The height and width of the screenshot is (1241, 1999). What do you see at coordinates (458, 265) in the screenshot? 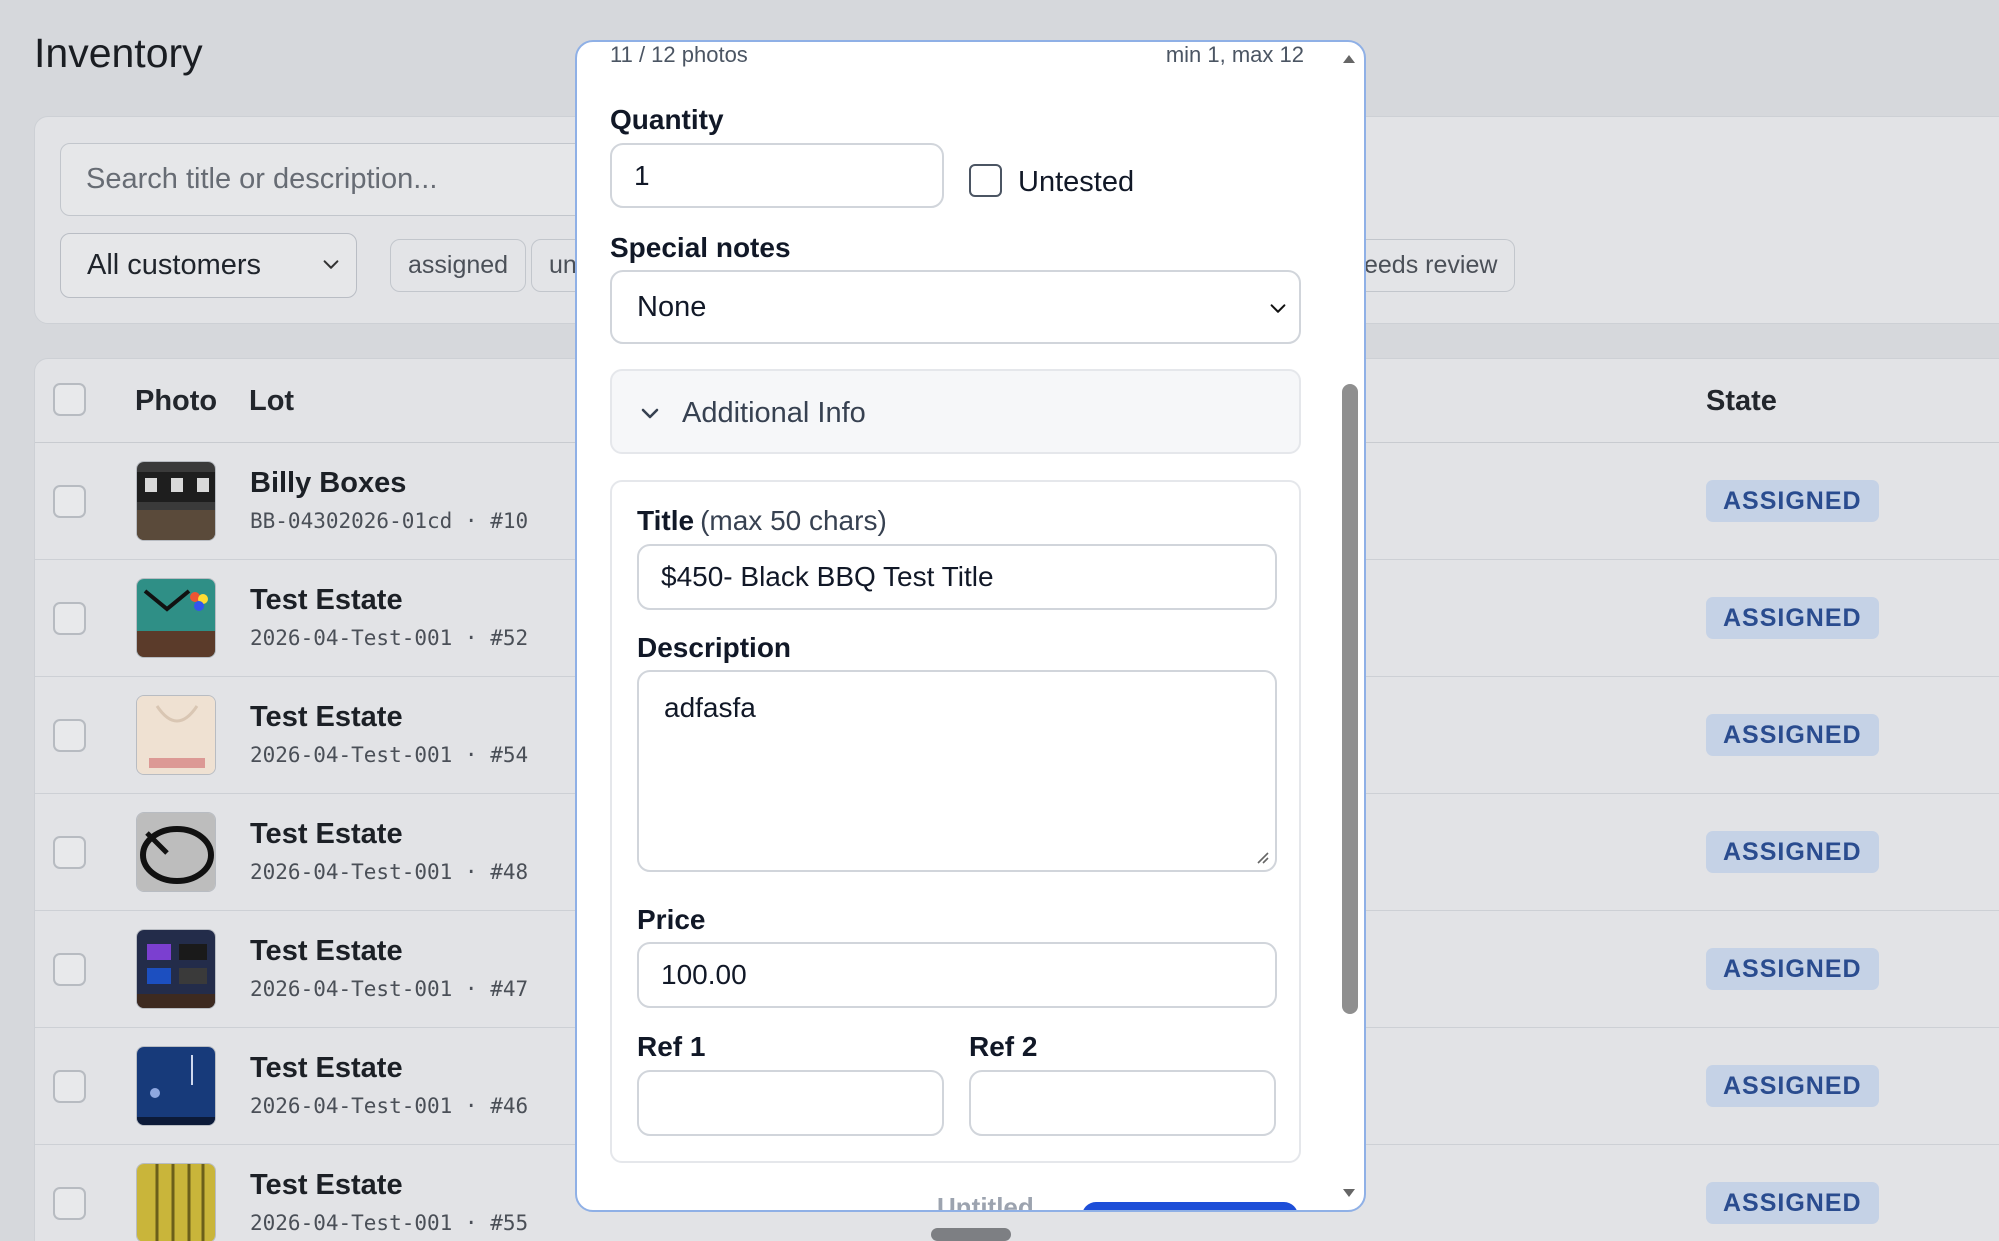
I see `chip-assigned: assigned` at bounding box center [458, 265].